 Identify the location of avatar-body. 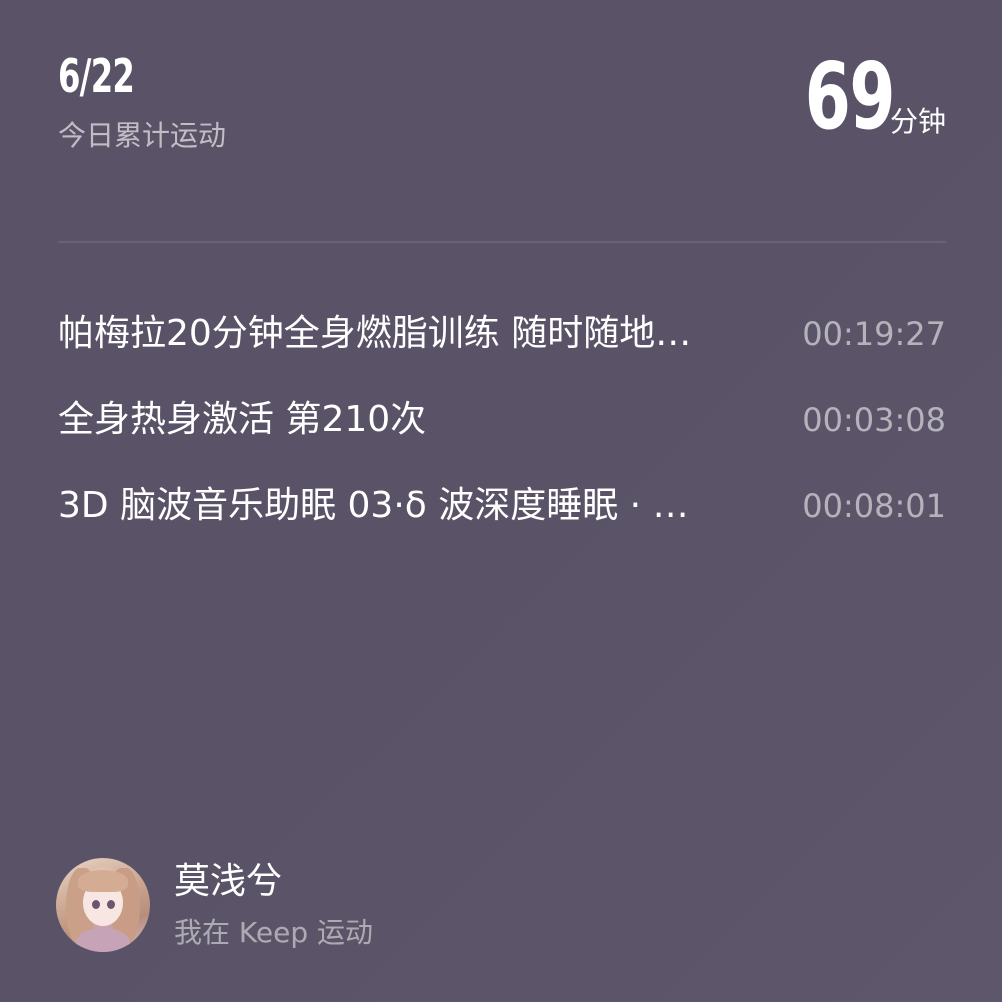
(103, 940).